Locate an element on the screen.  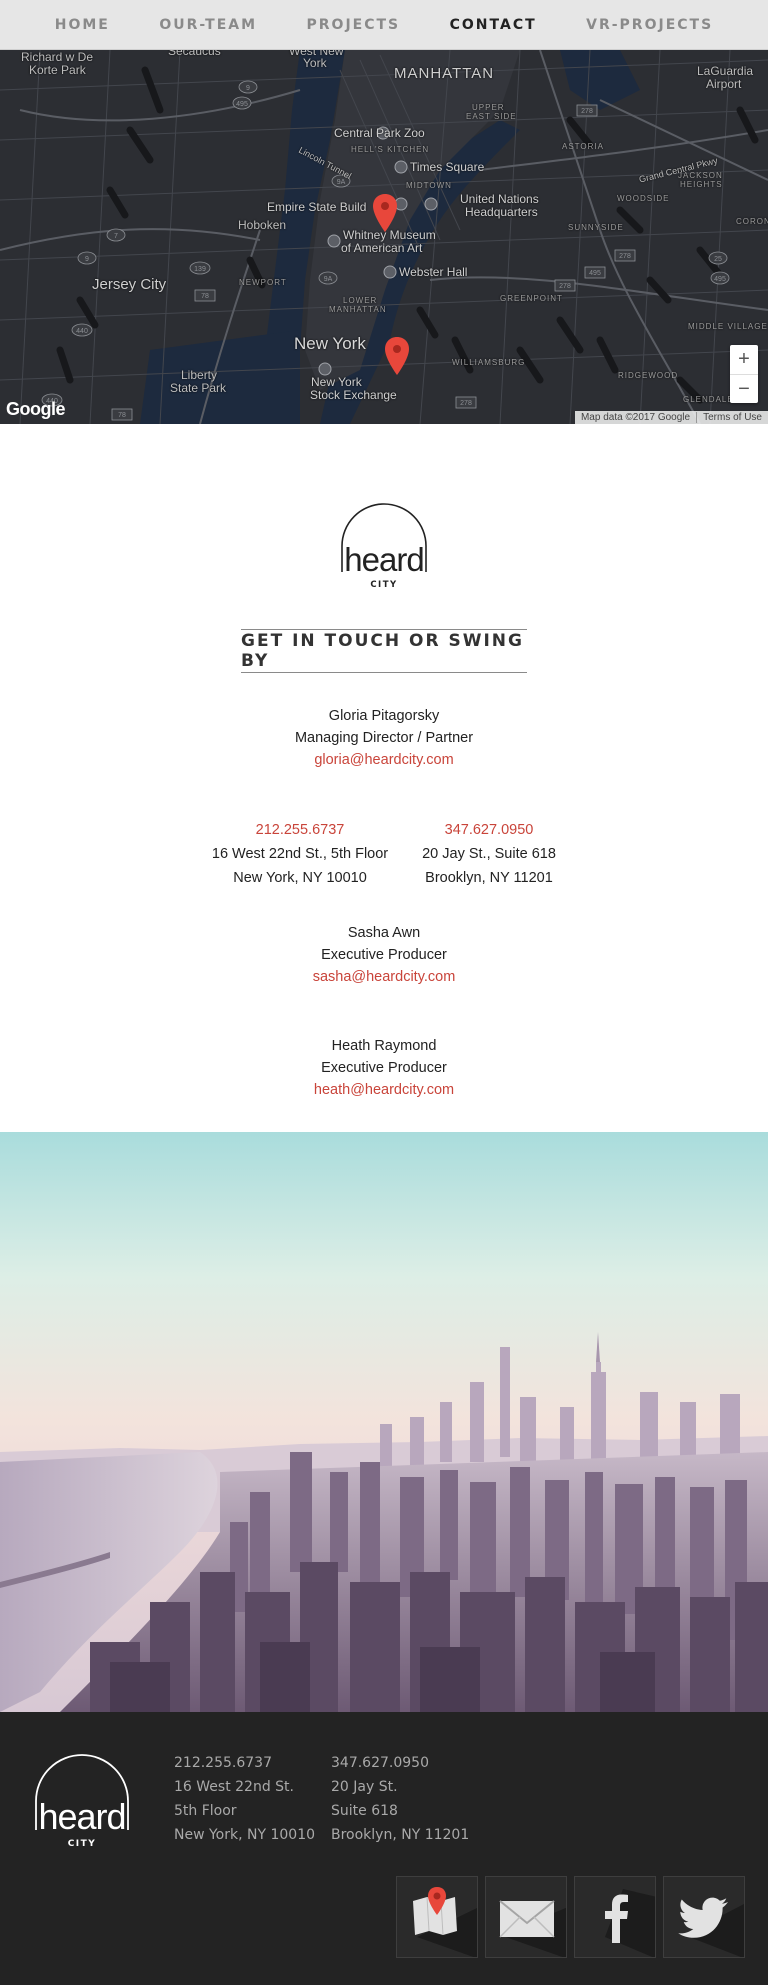
map-label: CORONA is located at coordinates (752, 221).